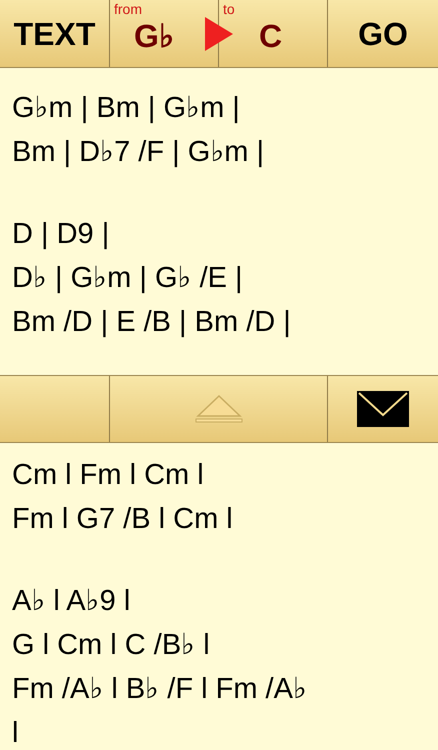 Image resolution: width=438 pixels, height=750 pixels. I want to click on go-button: GO, so click(383, 33).